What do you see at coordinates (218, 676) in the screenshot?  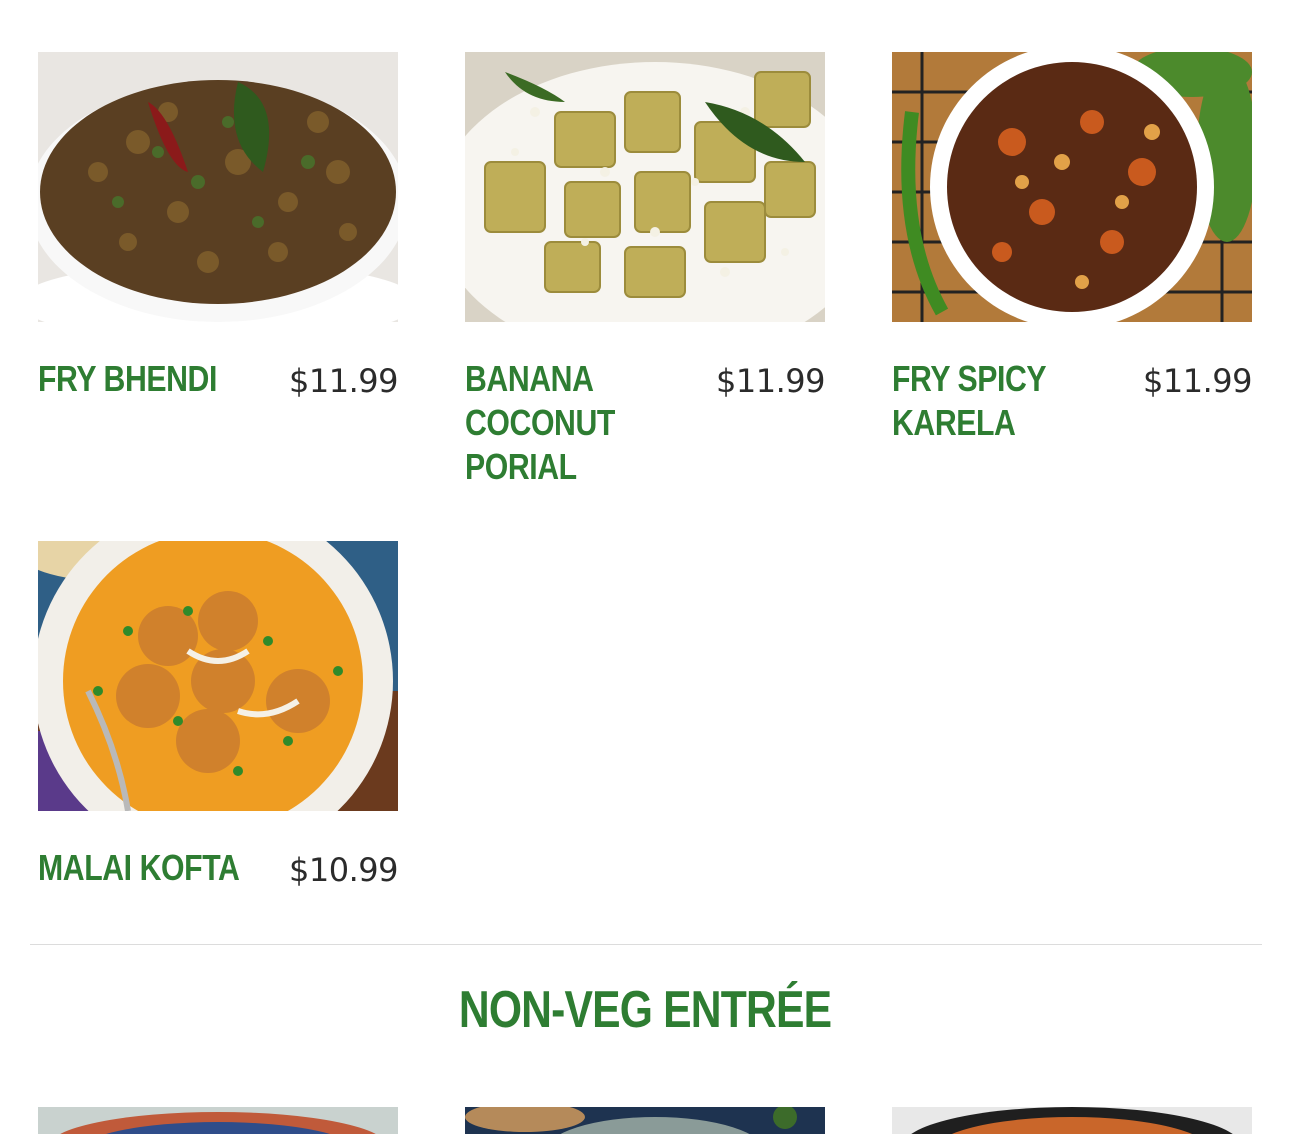 I see `malai-kofta-photo` at bounding box center [218, 676].